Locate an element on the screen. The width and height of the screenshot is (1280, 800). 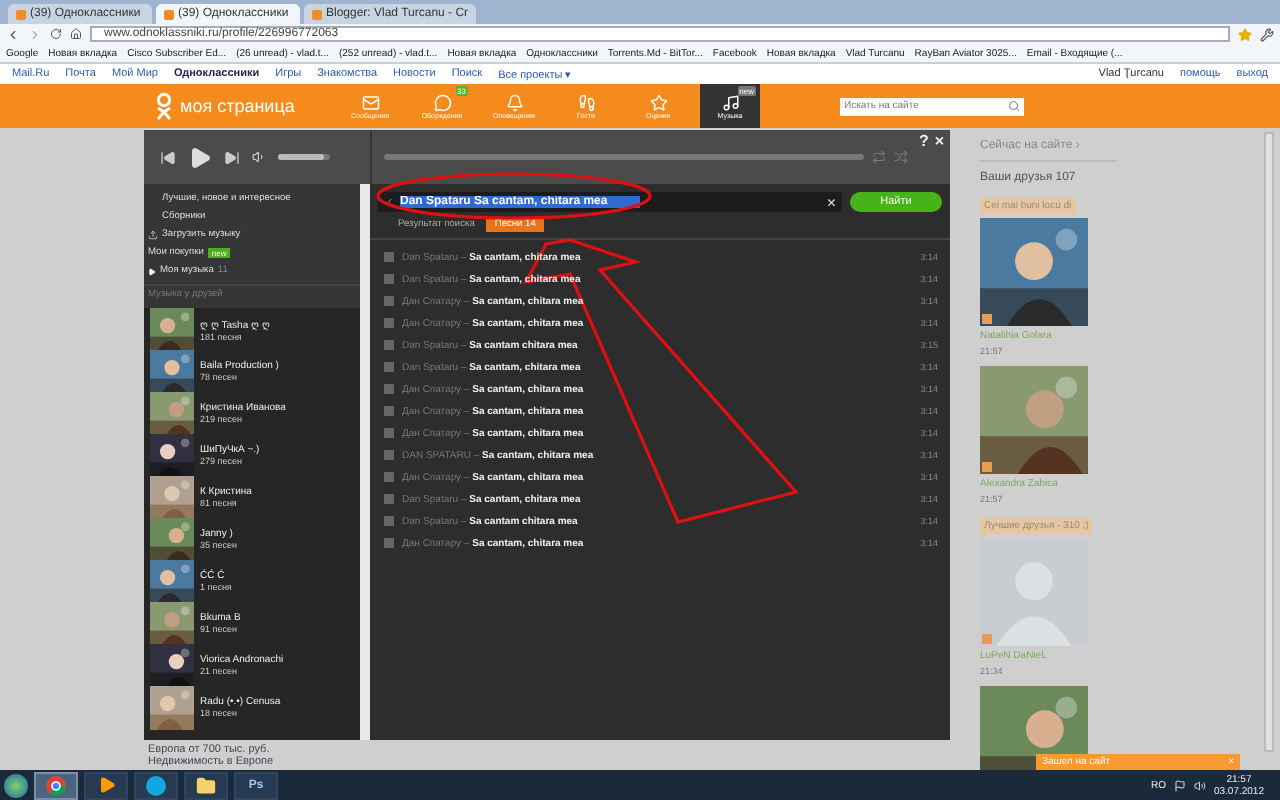
avatar-placeholder is located at coordinates (1034, 592).